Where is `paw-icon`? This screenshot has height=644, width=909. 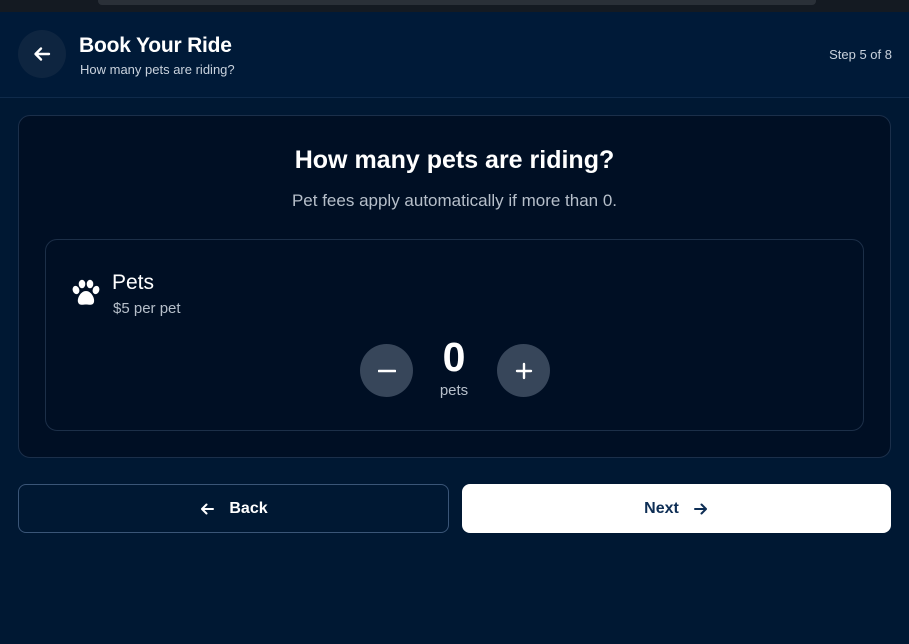 paw-icon is located at coordinates (86, 292).